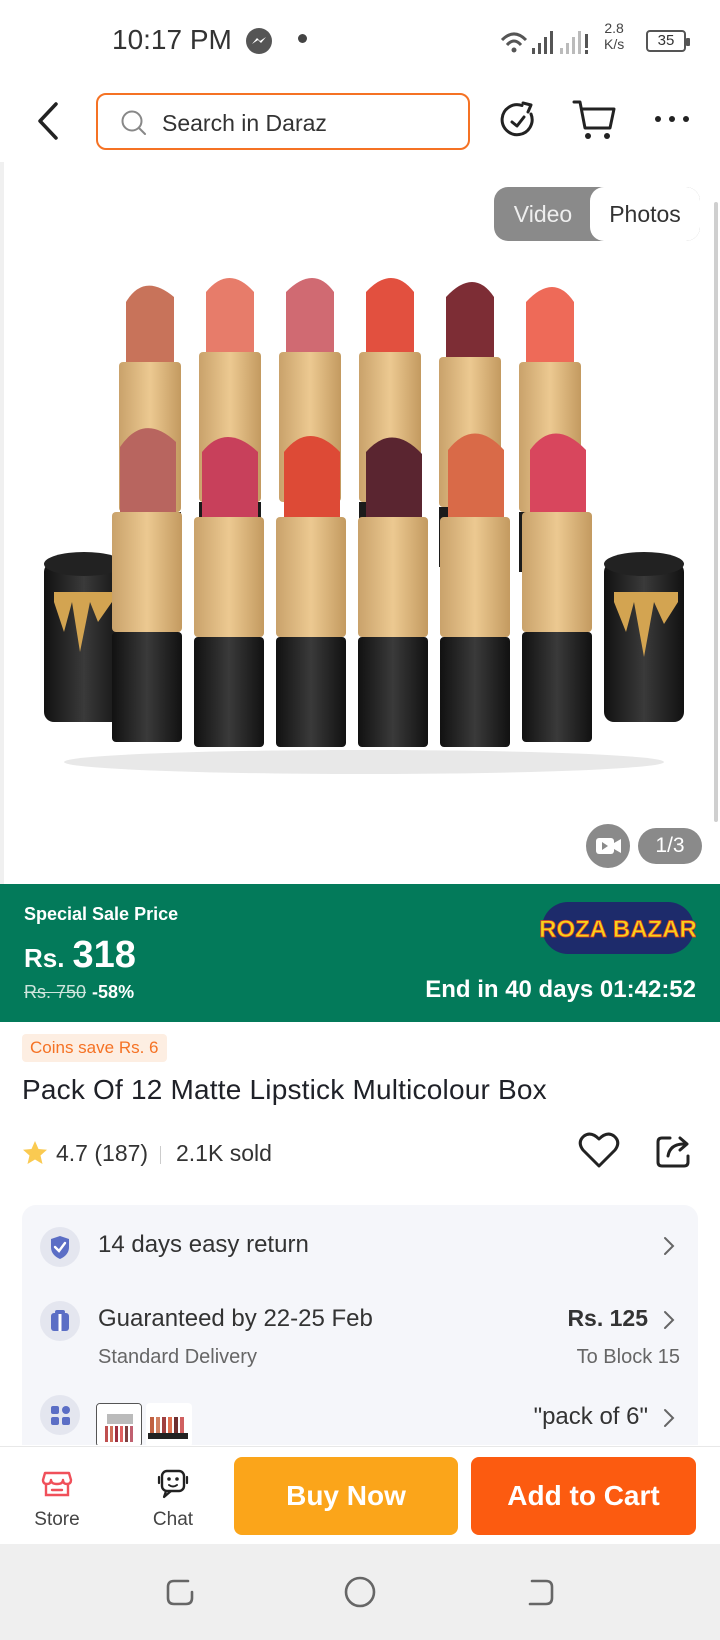 The image size is (720, 1640). I want to click on network-speed: 2.8 K/s, so click(614, 36).